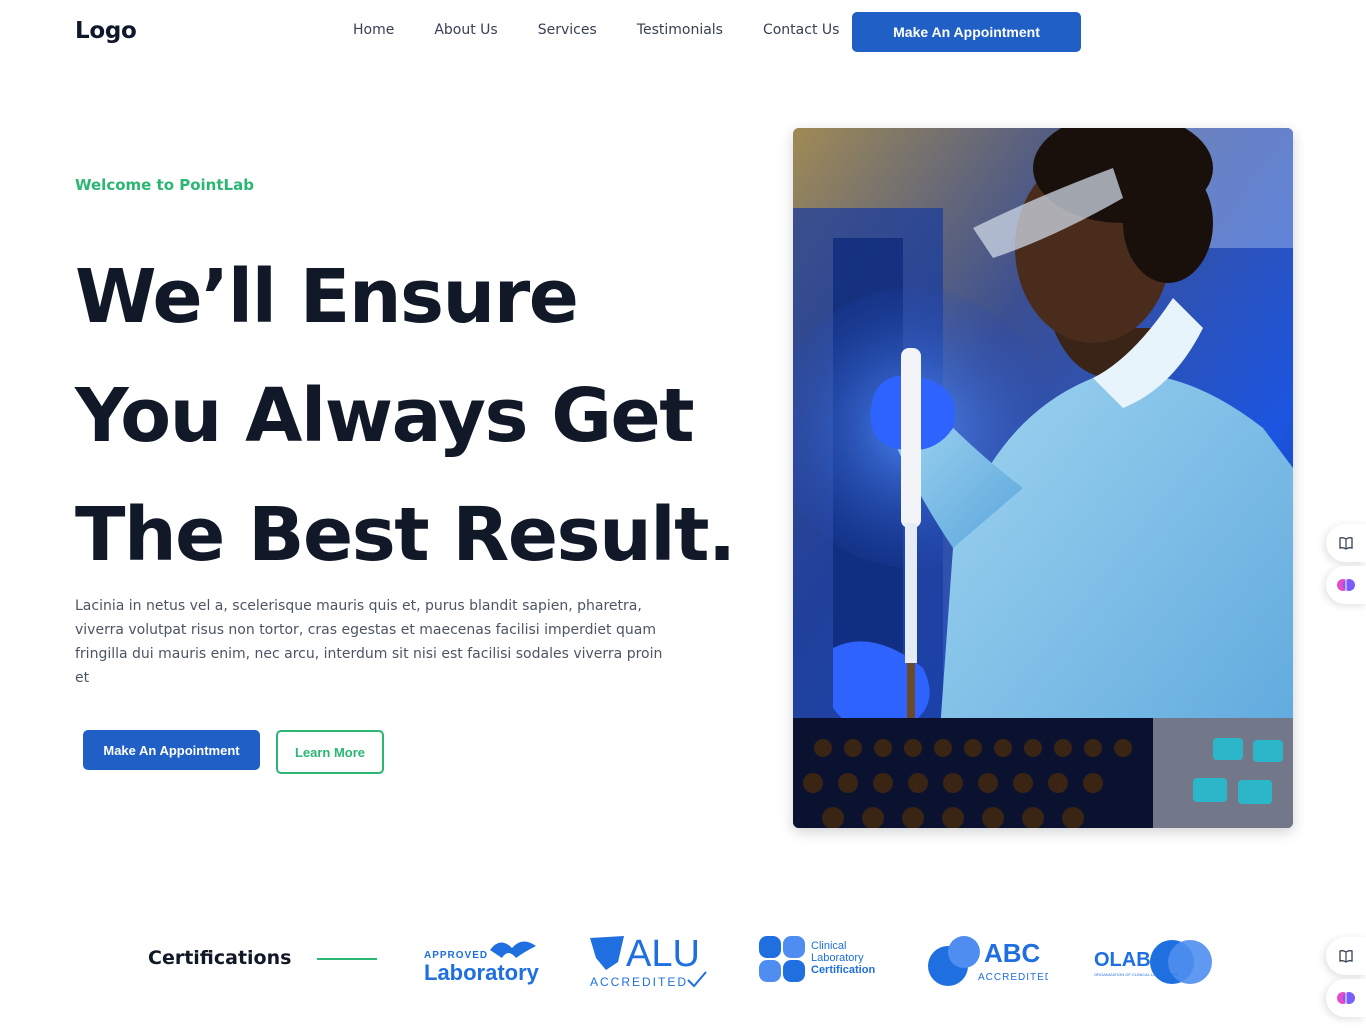 This screenshot has height=1033, width=1366. I want to click on nav-link-about-us: About Us, so click(465, 30).